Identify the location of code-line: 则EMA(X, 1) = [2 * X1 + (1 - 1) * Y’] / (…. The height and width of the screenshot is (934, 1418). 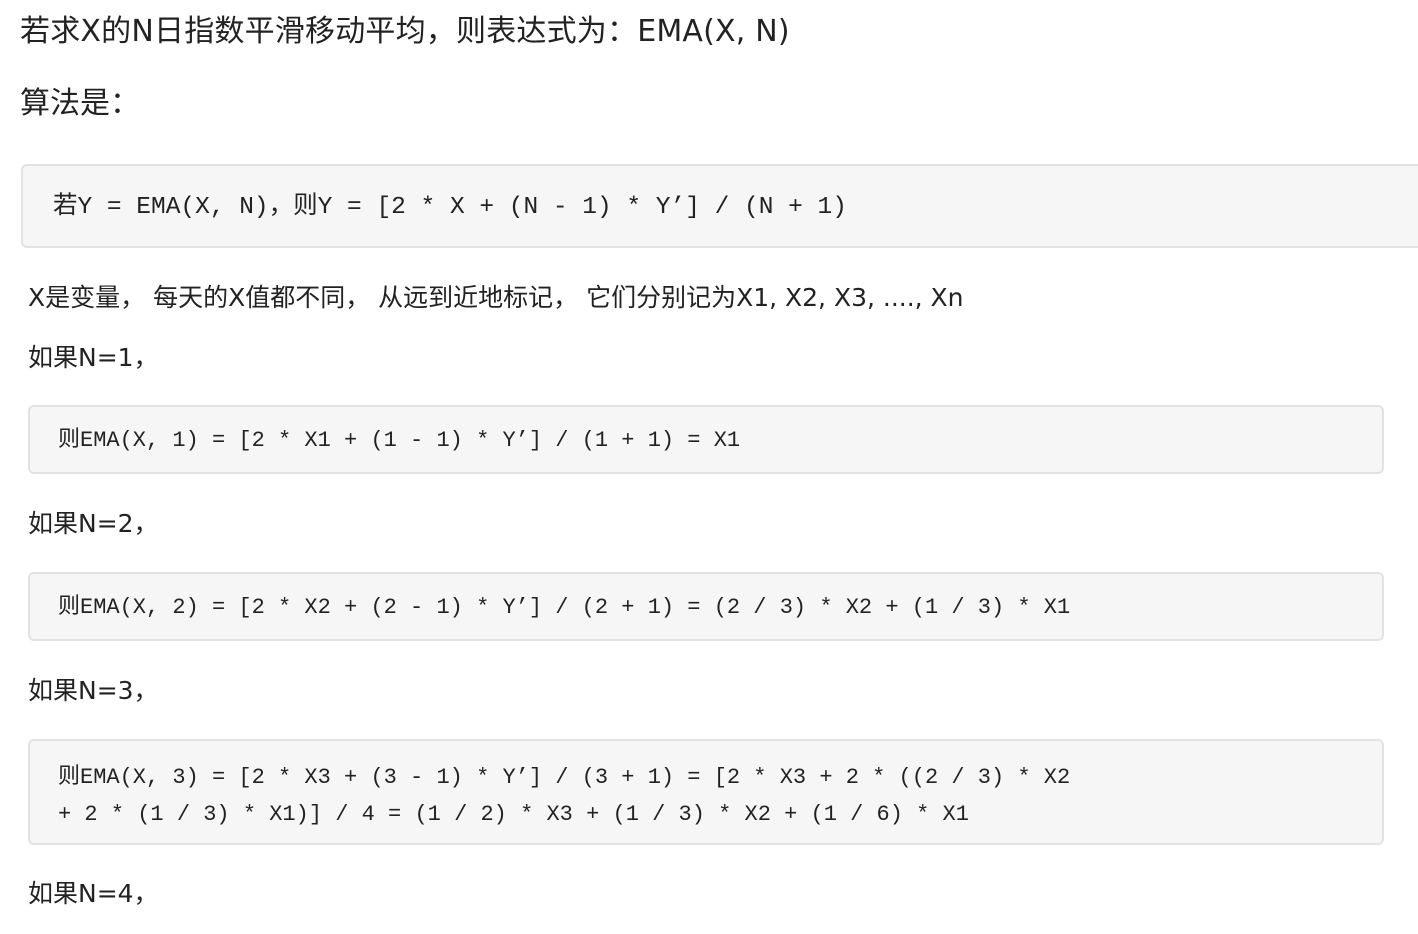
(399, 440).